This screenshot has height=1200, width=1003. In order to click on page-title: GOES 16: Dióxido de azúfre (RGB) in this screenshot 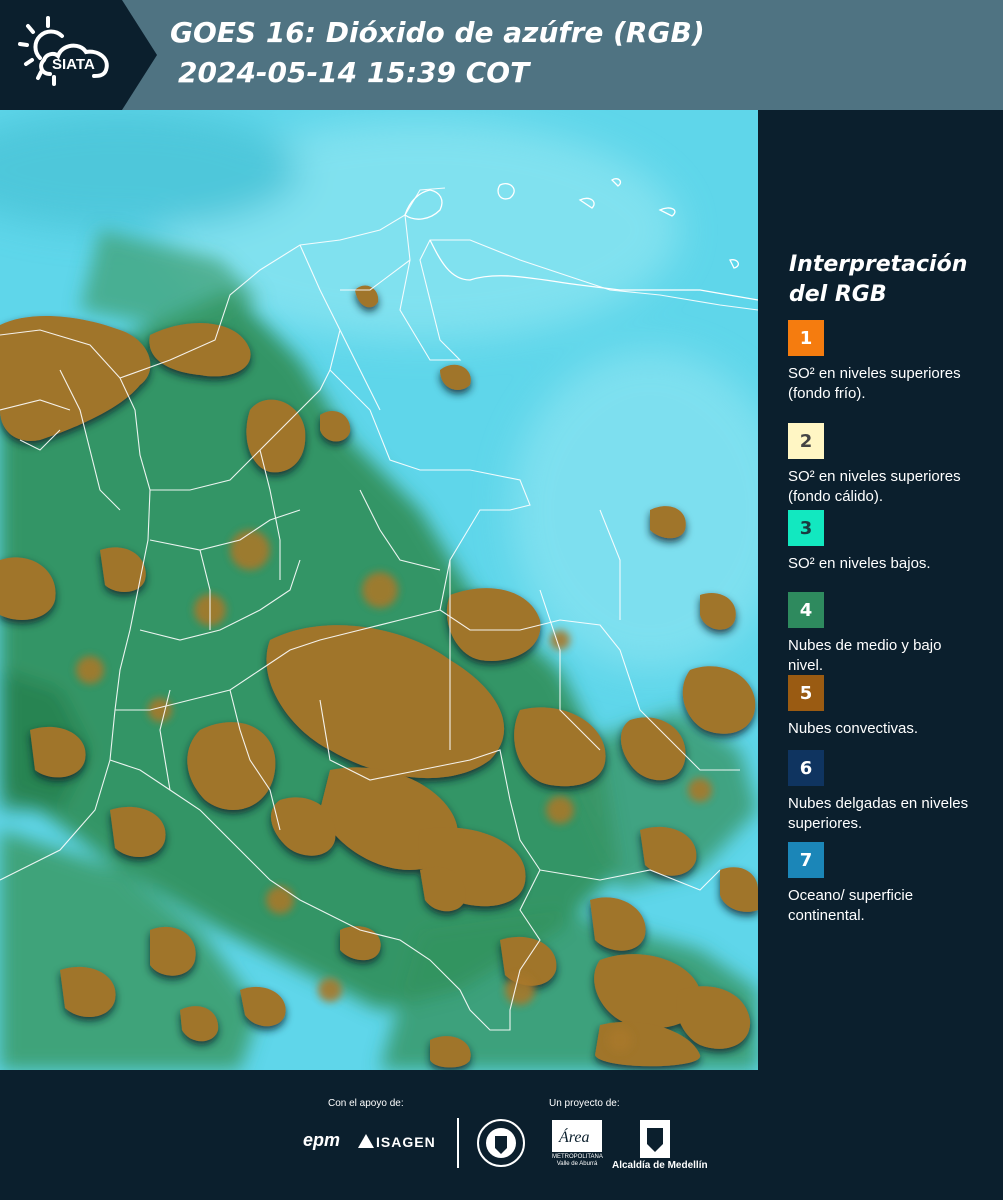, I will do `click(437, 32)`.